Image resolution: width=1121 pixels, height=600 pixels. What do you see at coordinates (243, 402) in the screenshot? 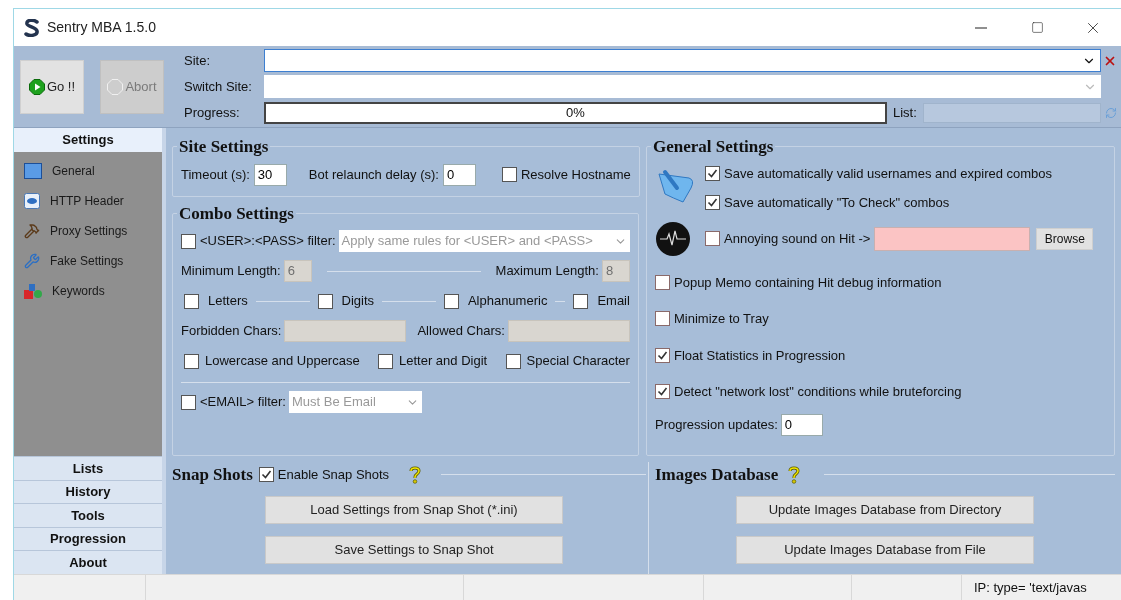
I see `checkbox-label: <EMAIL> filter:` at bounding box center [243, 402].